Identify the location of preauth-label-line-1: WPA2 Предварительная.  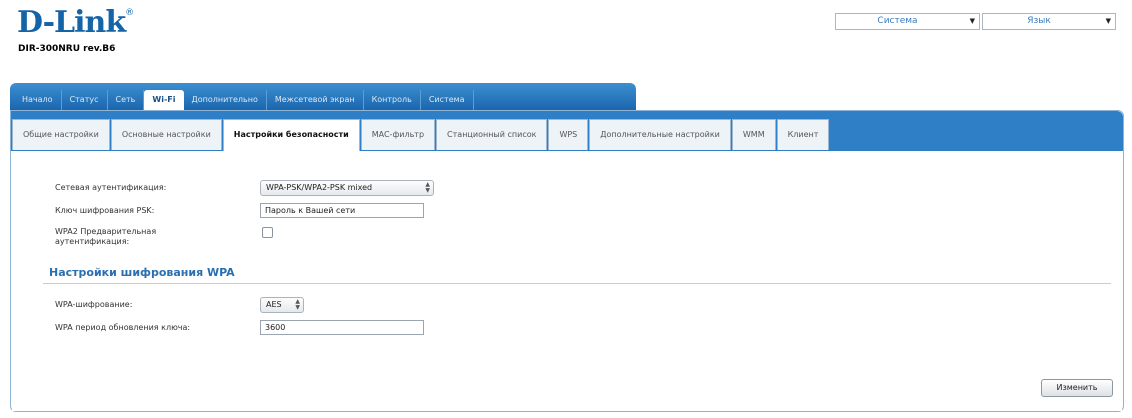
(106, 231).